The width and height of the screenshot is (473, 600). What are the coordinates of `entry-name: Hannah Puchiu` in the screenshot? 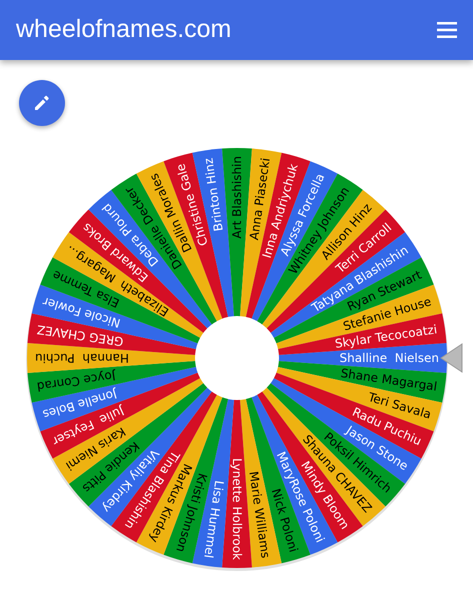 It's located at (82, 358).